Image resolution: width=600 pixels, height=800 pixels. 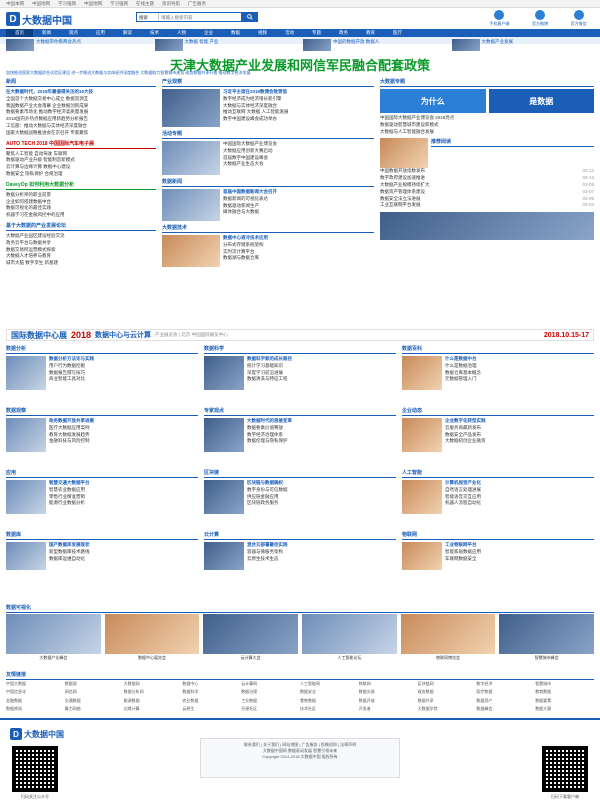 What do you see at coordinates (564, 701) in the screenshot?
I see `friend-link: 数据要素` at bounding box center [564, 701].